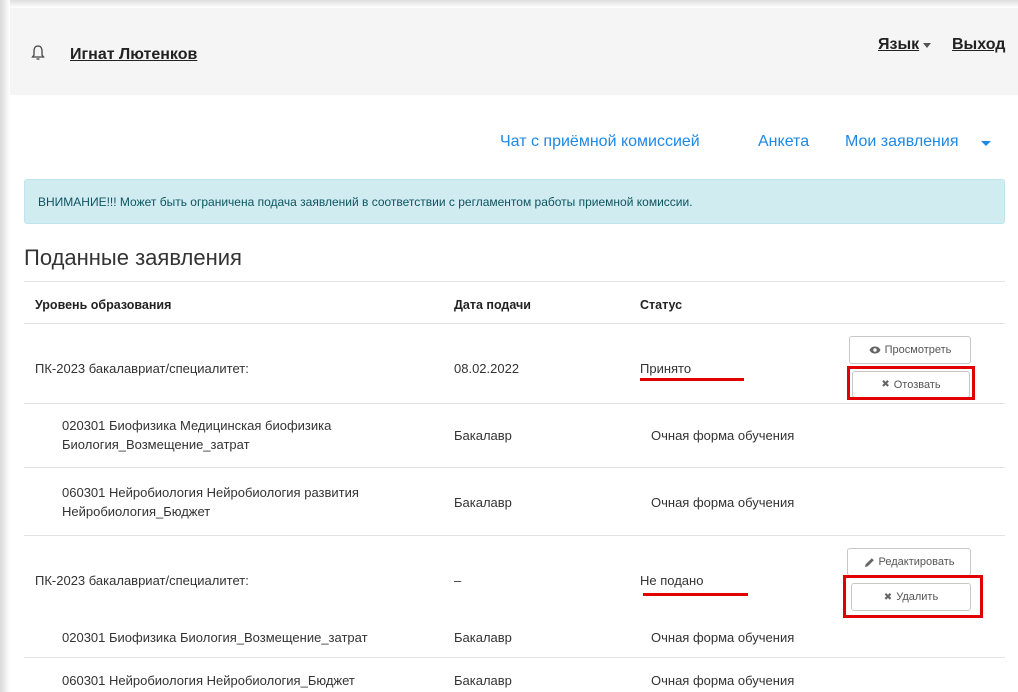  What do you see at coordinates (514, 51) in the screenshot?
I see `top-header: Игнат Лютенков Язык Выход` at bounding box center [514, 51].